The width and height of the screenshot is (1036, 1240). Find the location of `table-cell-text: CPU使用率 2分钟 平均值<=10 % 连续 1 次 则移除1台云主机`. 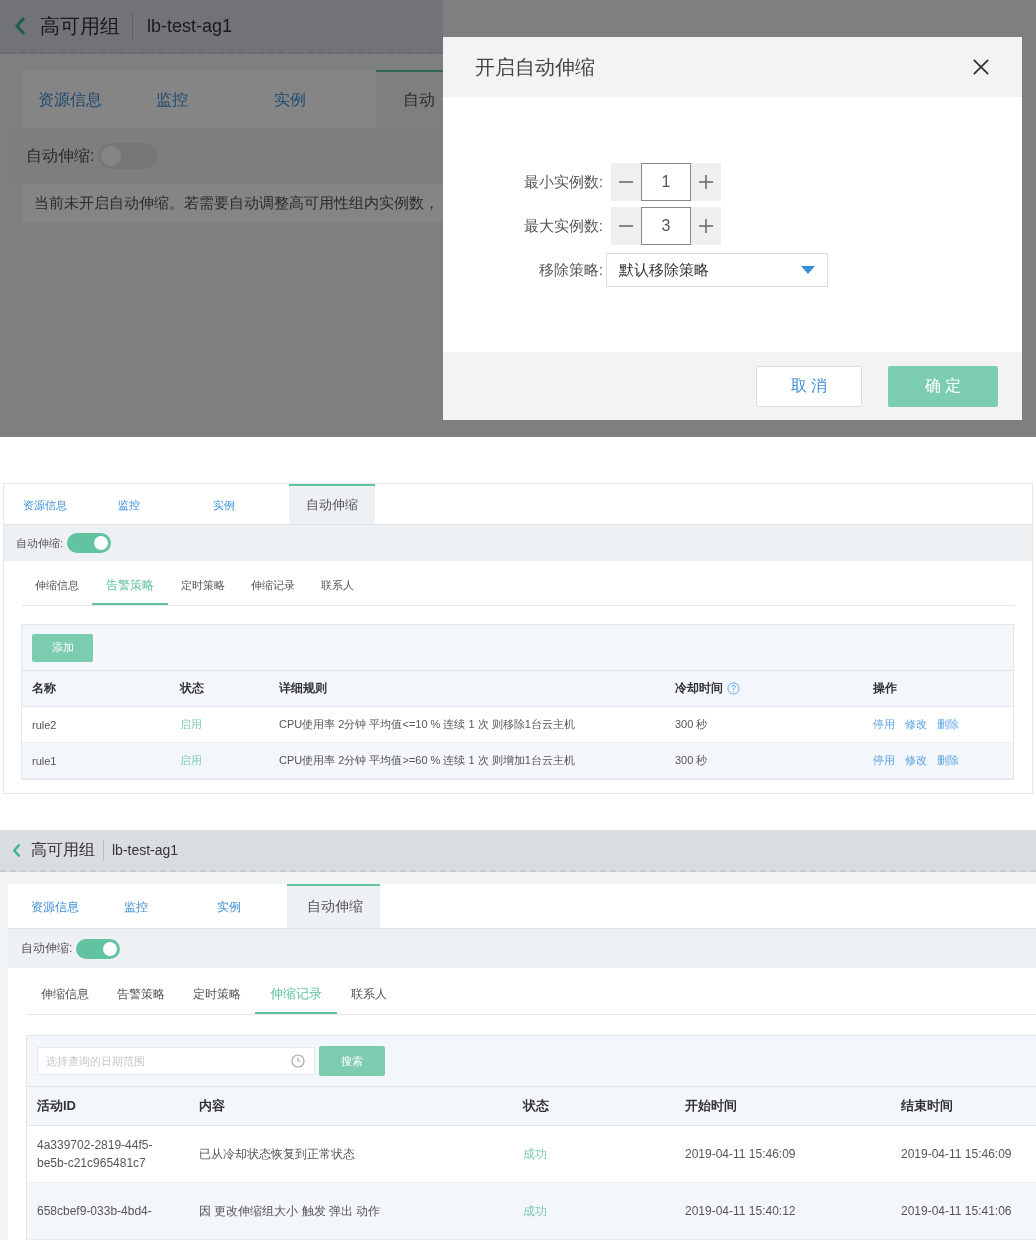

table-cell-text: CPU使用率 2分钟 平均值<=10 % 连续 1 次 则移除1台云主机 is located at coordinates (427, 724).